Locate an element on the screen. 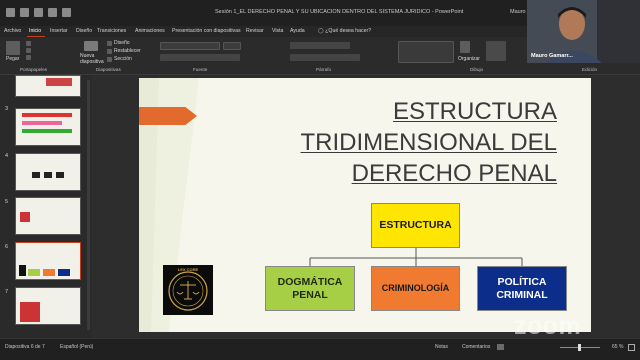 This screenshot has width=640, height=360. layout-button: Diseño is located at coordinates (122, 43).